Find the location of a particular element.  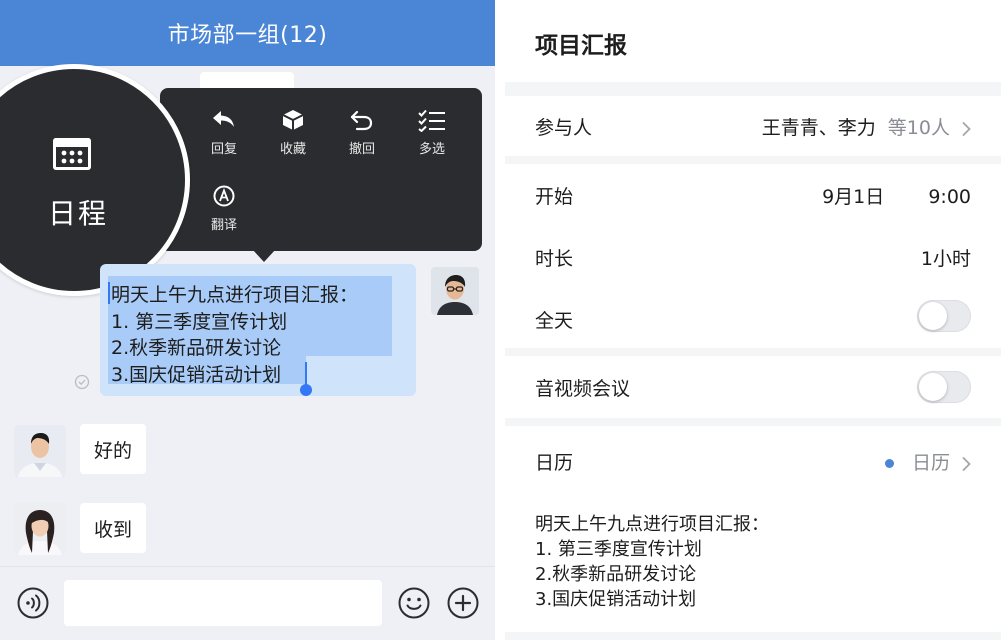

participants-more: 等10人 is located at coordinates (918, 128).